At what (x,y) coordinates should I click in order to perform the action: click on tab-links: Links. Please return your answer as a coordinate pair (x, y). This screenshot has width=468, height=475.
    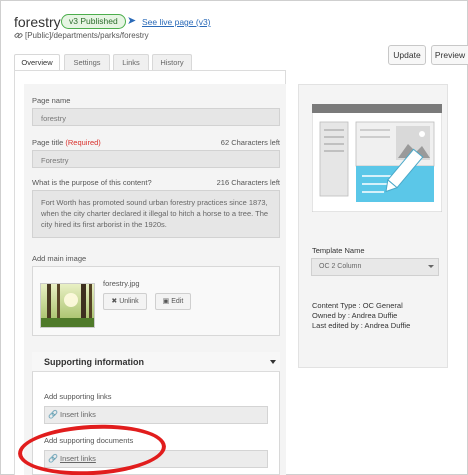
    Looking at the image, I should click on (131, 62).